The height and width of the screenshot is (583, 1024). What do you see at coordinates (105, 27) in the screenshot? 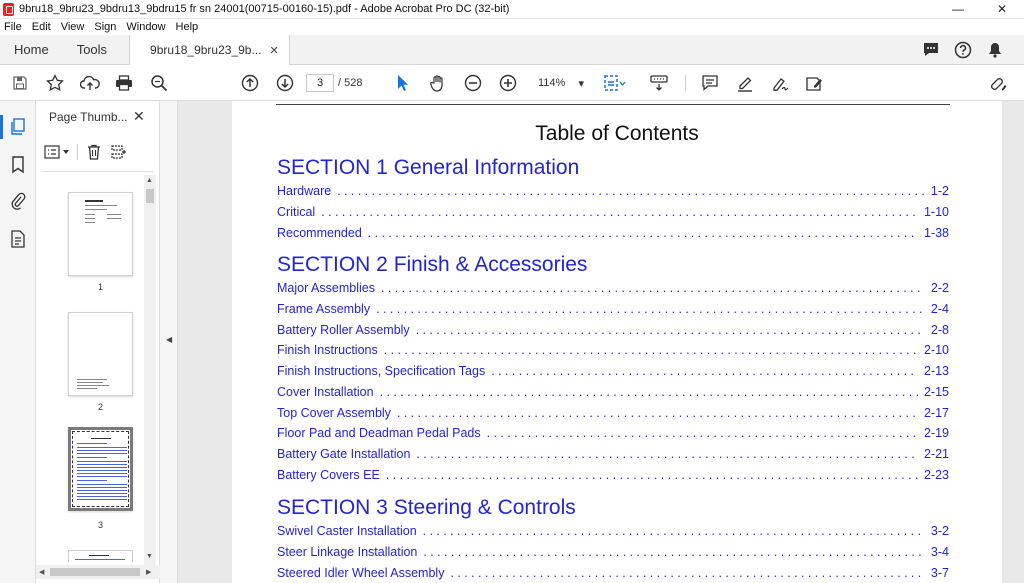
I see `menu-sign: Sign` at bounding box center [105, 27].